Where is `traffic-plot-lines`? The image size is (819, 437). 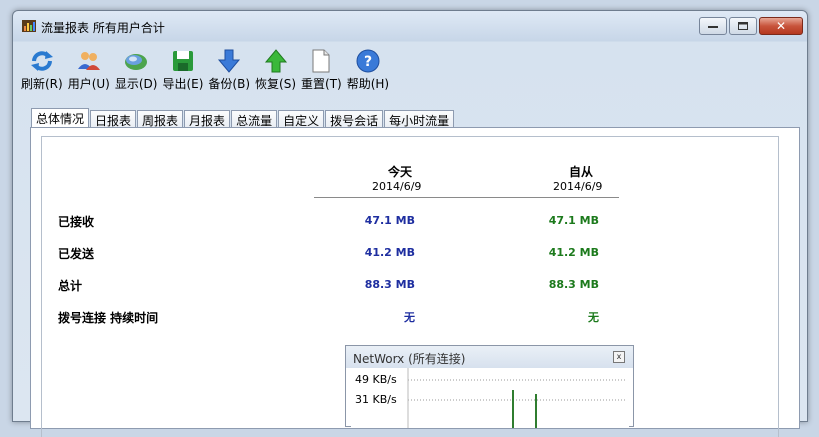
traffic-plot-lines is located at coordinates (516, 398).